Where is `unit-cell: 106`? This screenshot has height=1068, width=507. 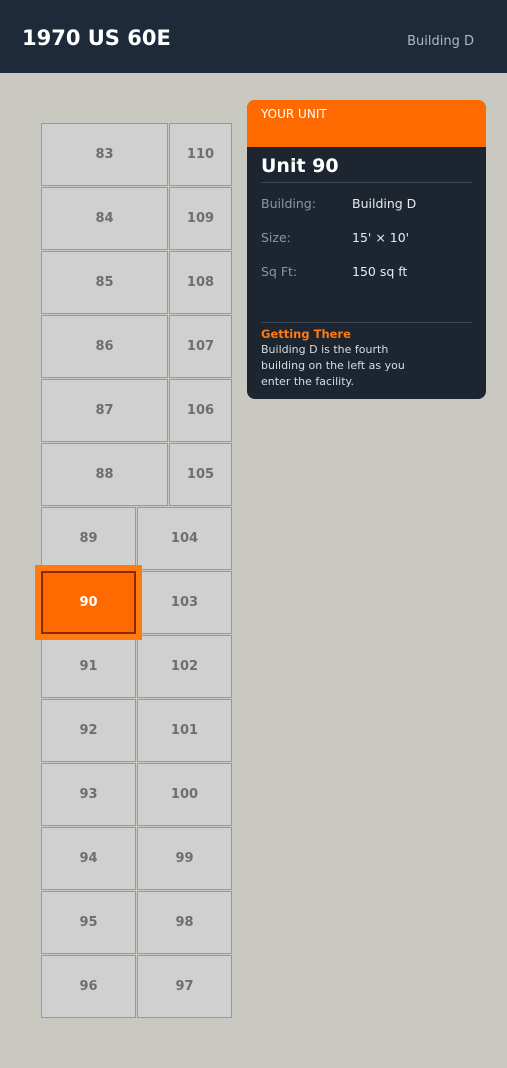 unit-cell: 106 is located at coordinates (200, 410).